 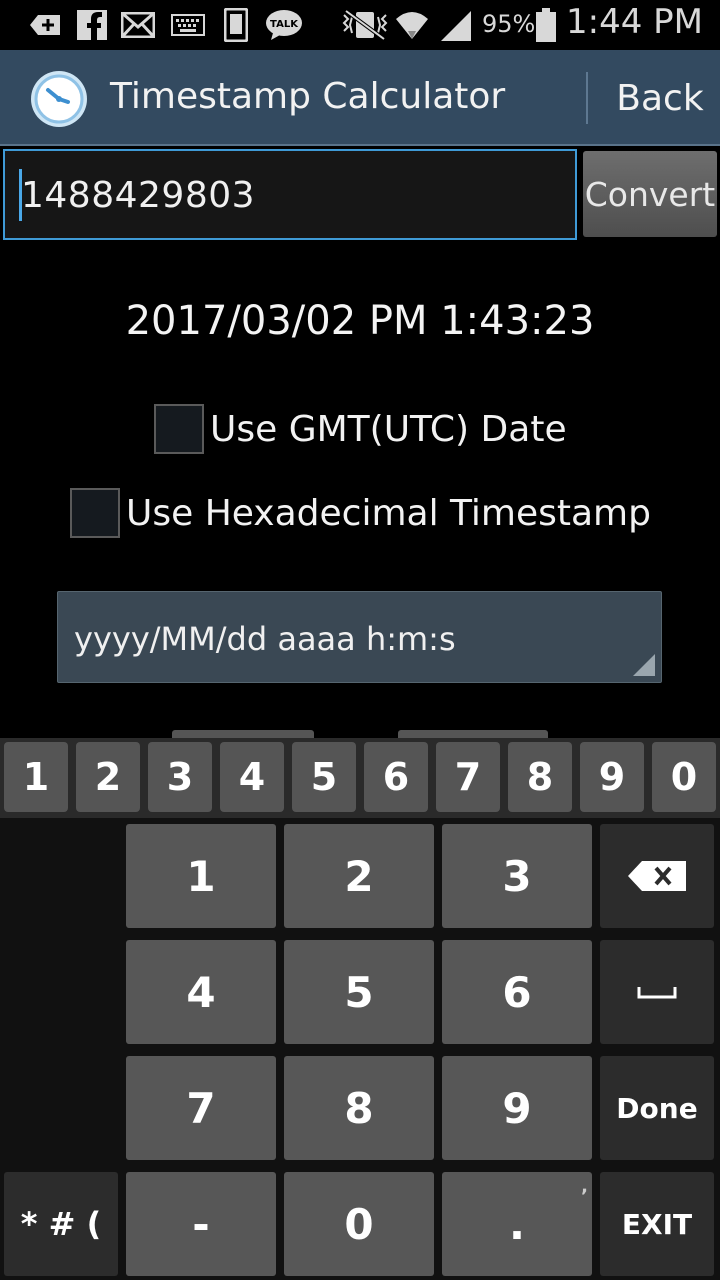 I want to click on key-row-5: 5, so click(x=324, y=777).